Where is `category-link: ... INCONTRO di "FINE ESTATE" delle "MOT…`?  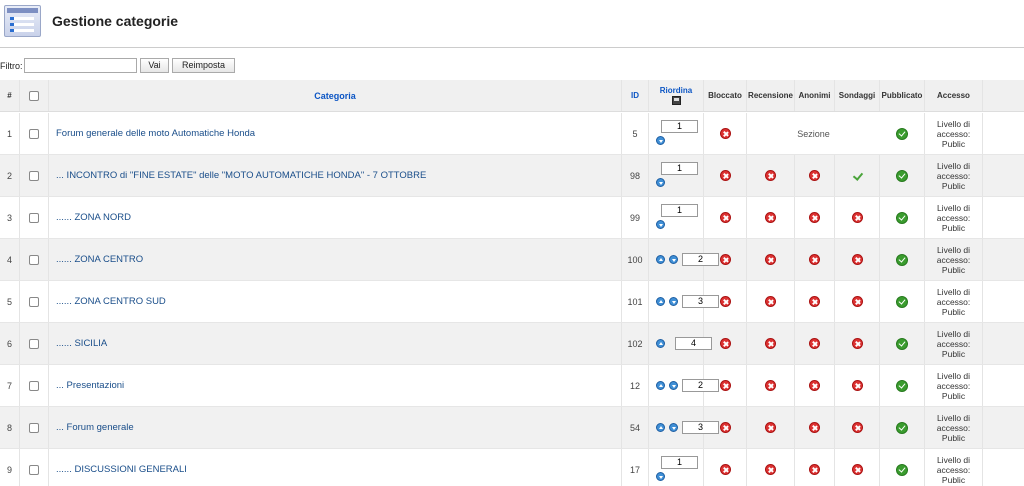
category-link: ... INCONTRO di "FINE ESTATE" delle "MOT… is located at coordinates (241, 175).